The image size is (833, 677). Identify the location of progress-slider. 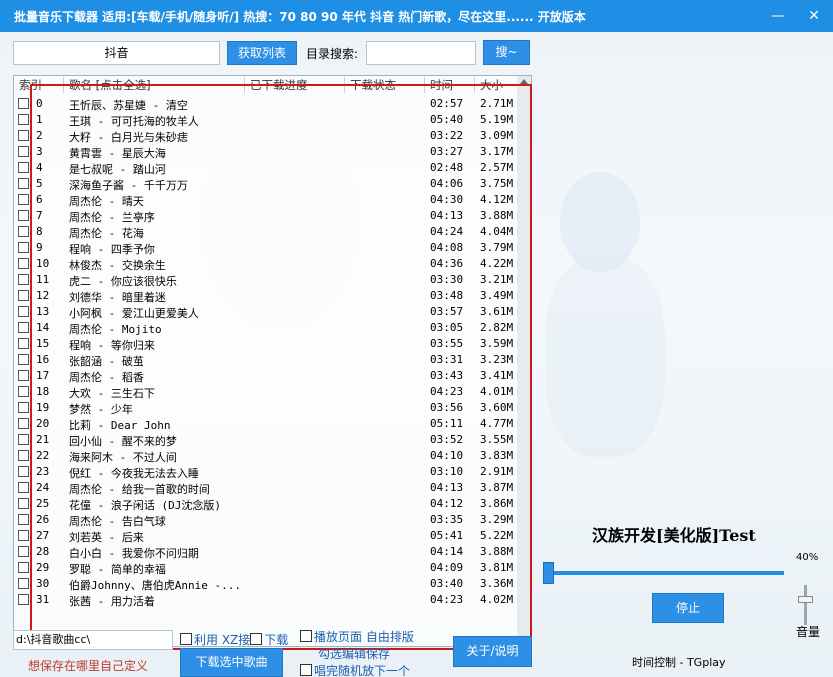
(666, 573).